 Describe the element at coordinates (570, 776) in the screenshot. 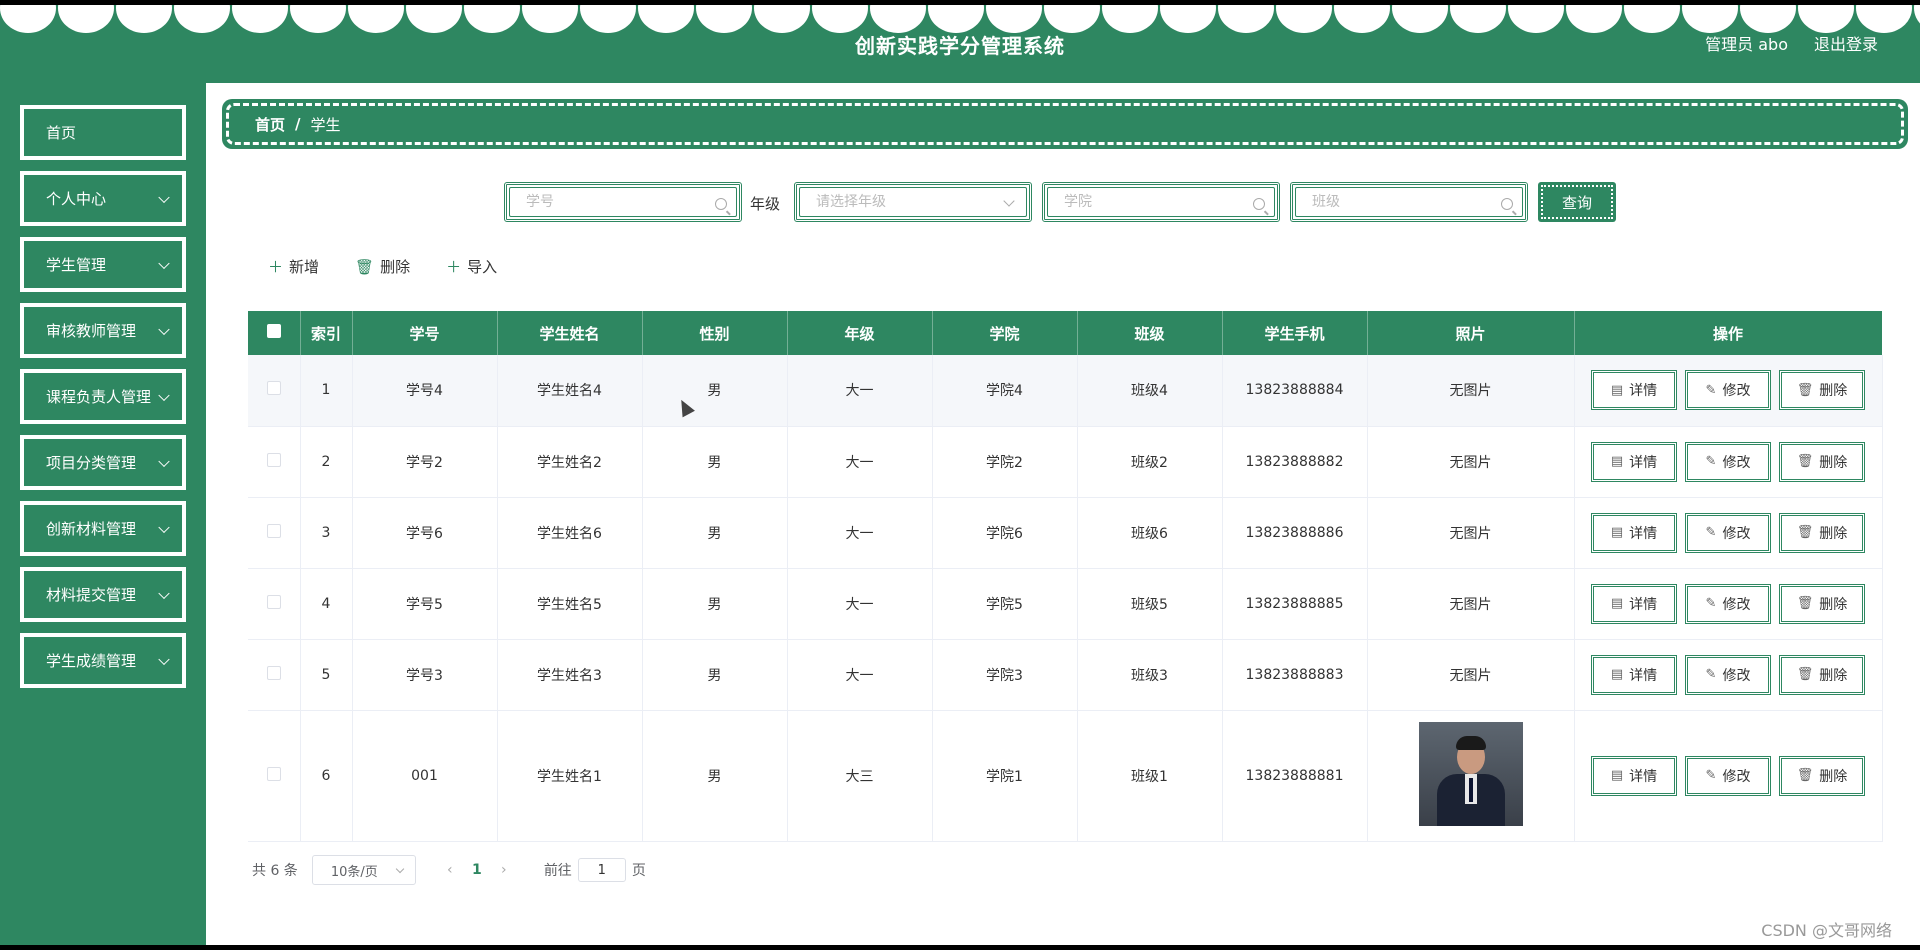

I see `cell-name: 学生姓名1` at that location.